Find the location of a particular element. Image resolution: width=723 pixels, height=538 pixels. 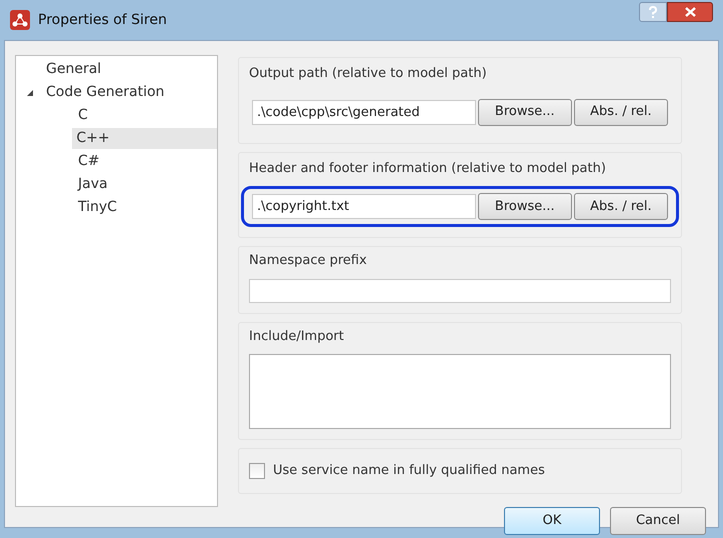

tree-item: Java is located at coordinates (93, 184).